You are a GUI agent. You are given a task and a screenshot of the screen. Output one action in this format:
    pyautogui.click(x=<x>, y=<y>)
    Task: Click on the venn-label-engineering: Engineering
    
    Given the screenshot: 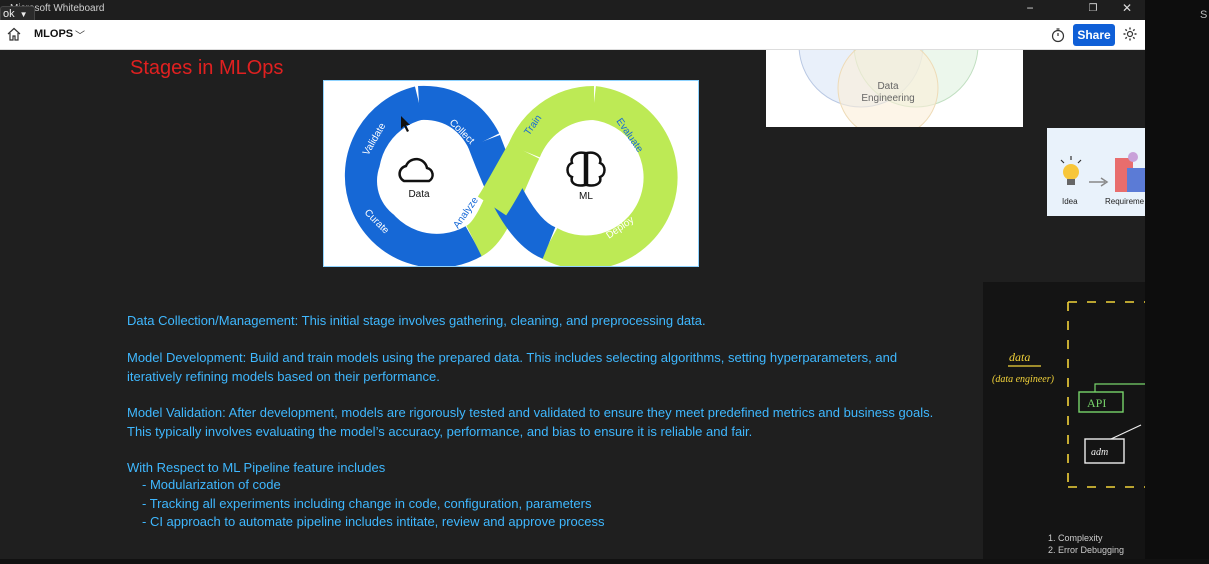 What is the action you would take?
    pyautogui.click(x=887, y=98)
    